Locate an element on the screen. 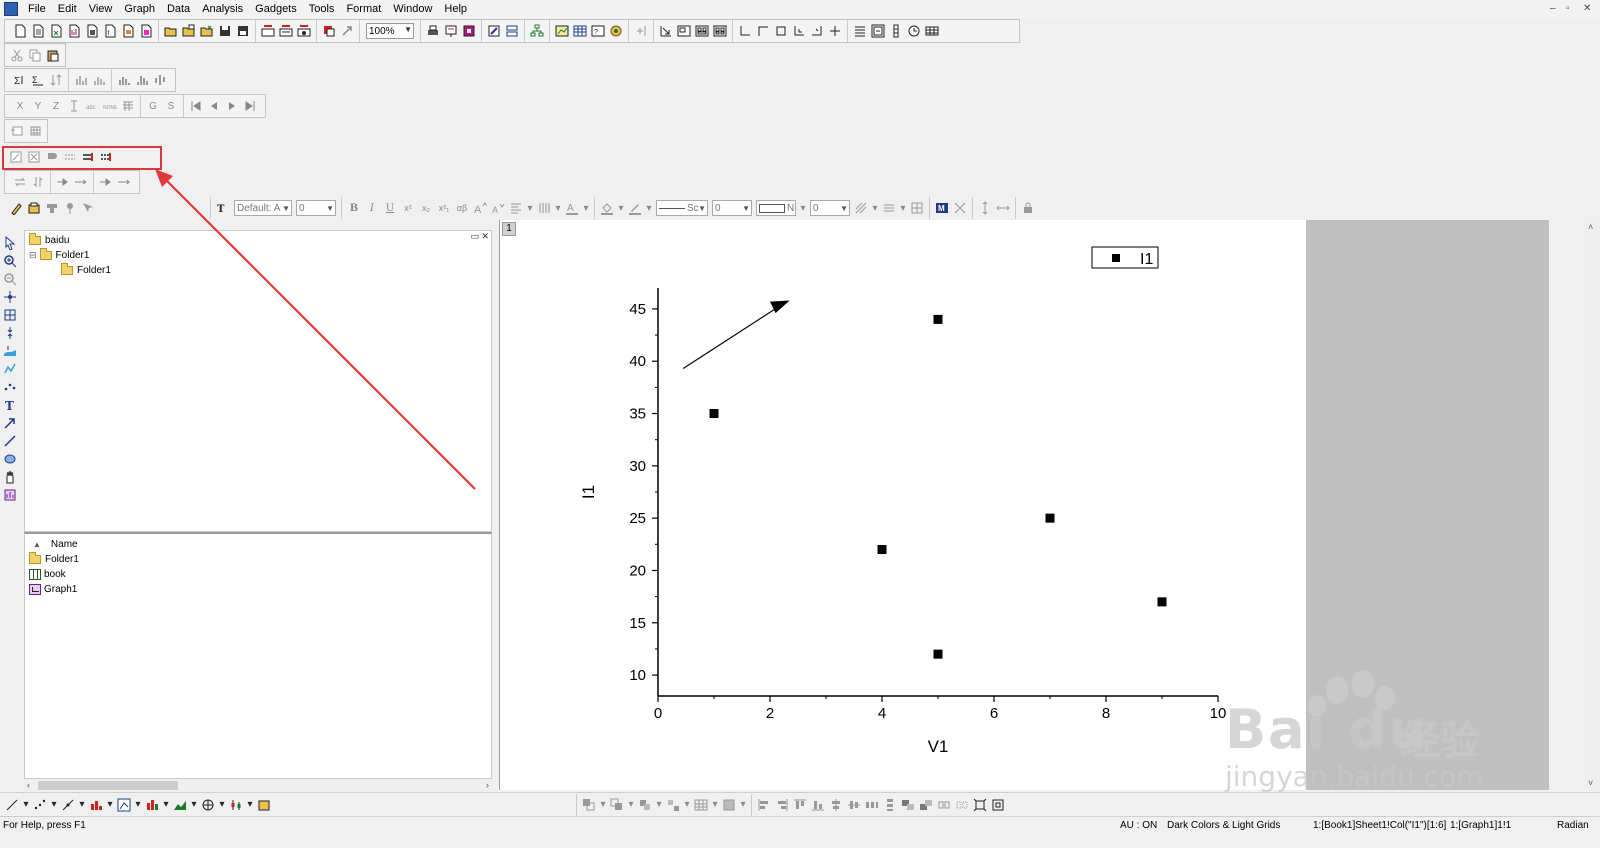  pointer-icon is located at coordinates (10, 243).